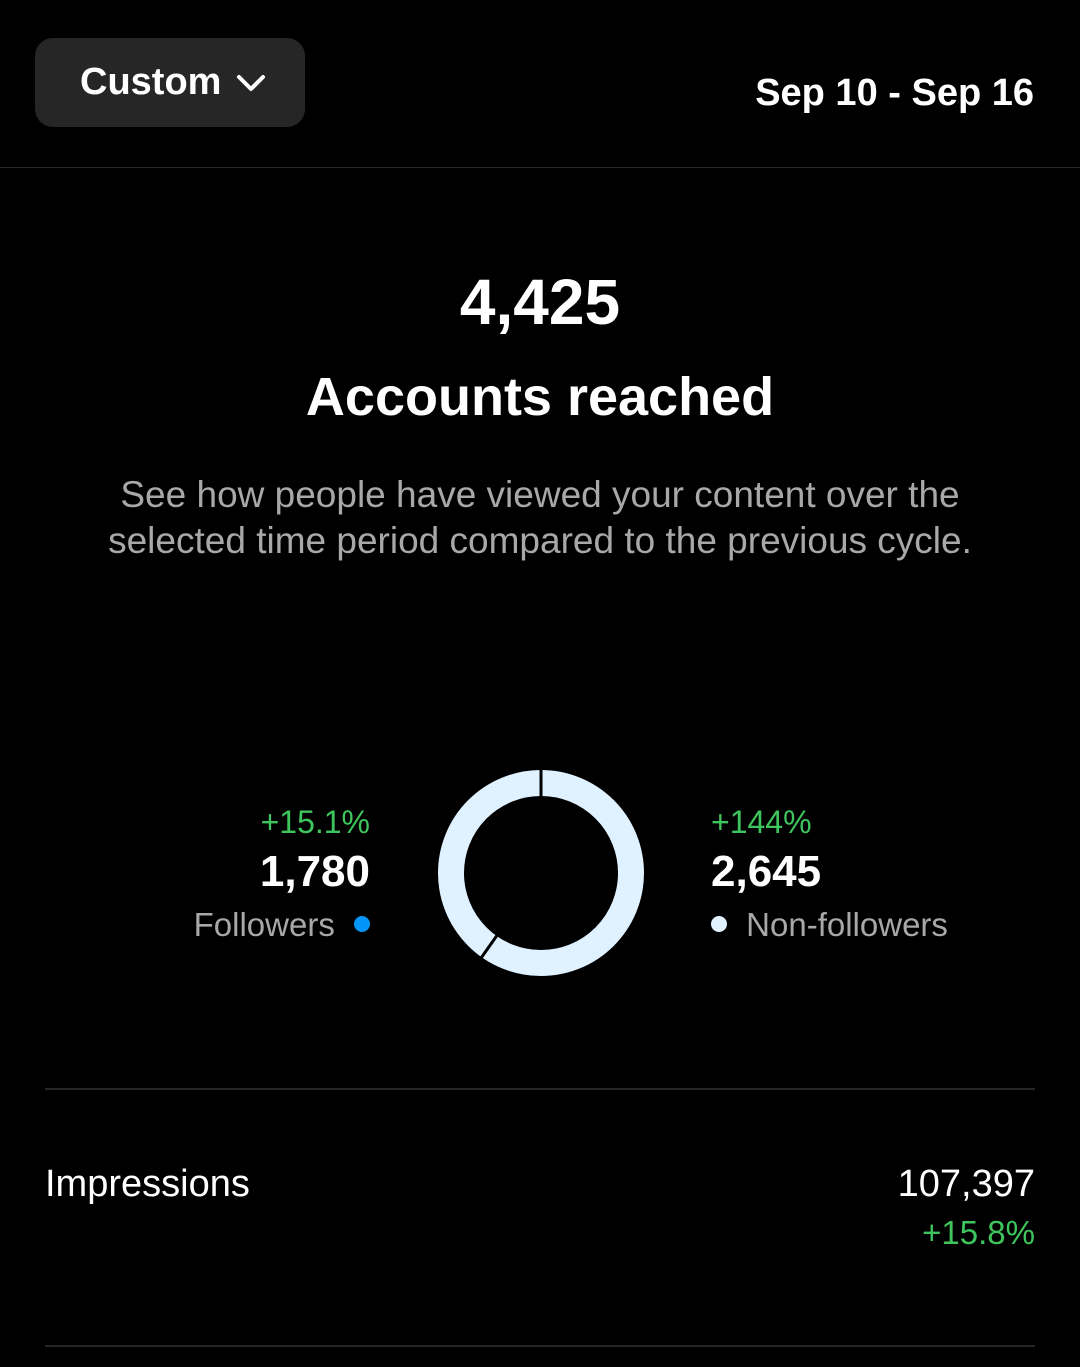 The width and height of the screenshot is (1080, 1367). Describe the element at coordinates (540, 1210) in the screenshot. I see `impressions-row: Impressions 107,397 +15.8%` at that location.